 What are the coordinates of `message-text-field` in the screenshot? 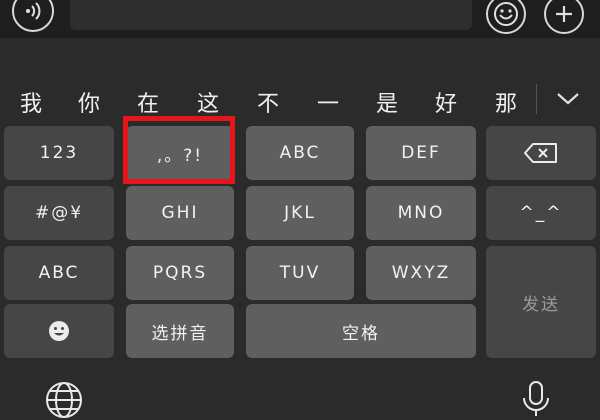 It's located at (271, 15).